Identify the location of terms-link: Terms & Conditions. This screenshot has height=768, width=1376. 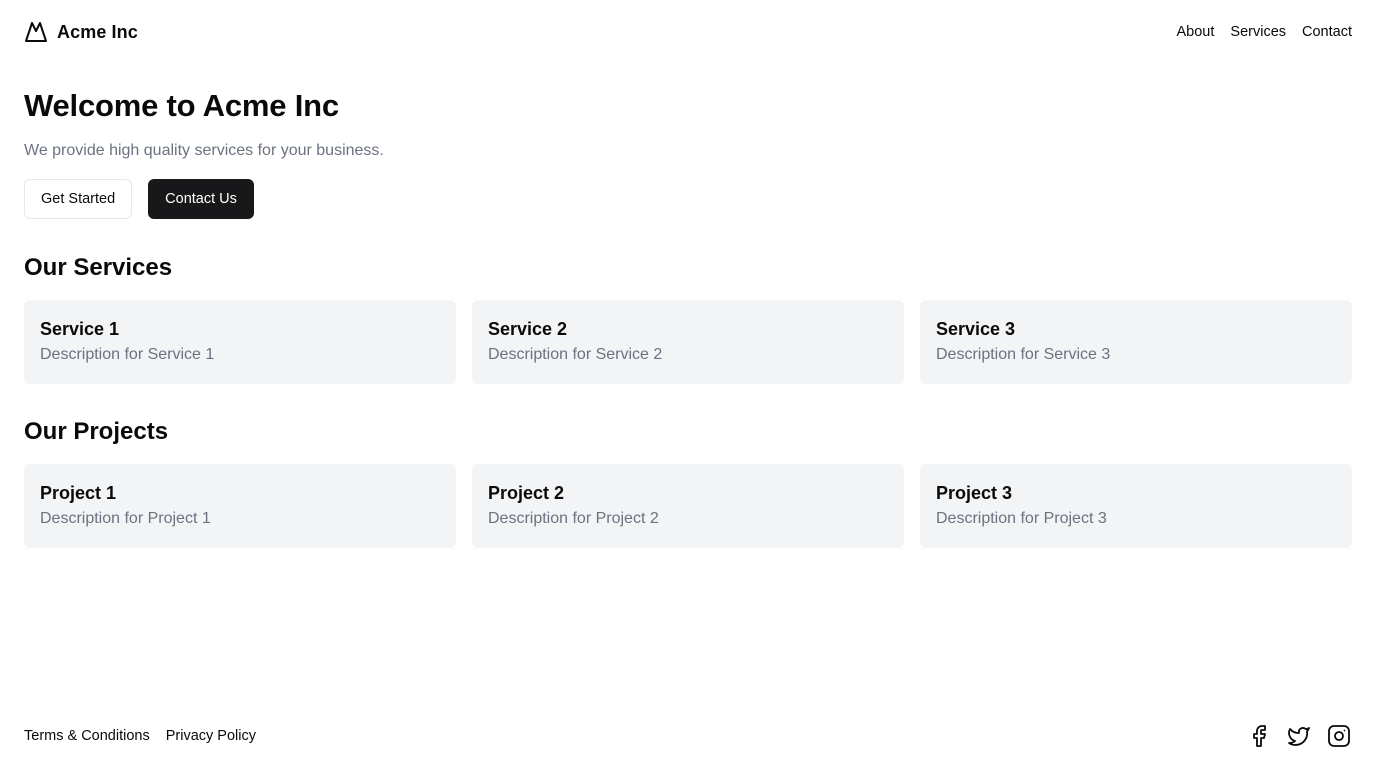
(87, 736).